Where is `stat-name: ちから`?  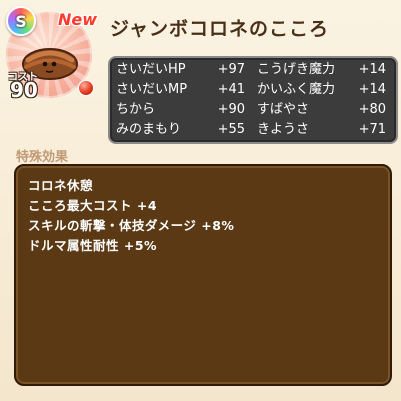
stat-name: ちから is located at coordinates (136, 109).